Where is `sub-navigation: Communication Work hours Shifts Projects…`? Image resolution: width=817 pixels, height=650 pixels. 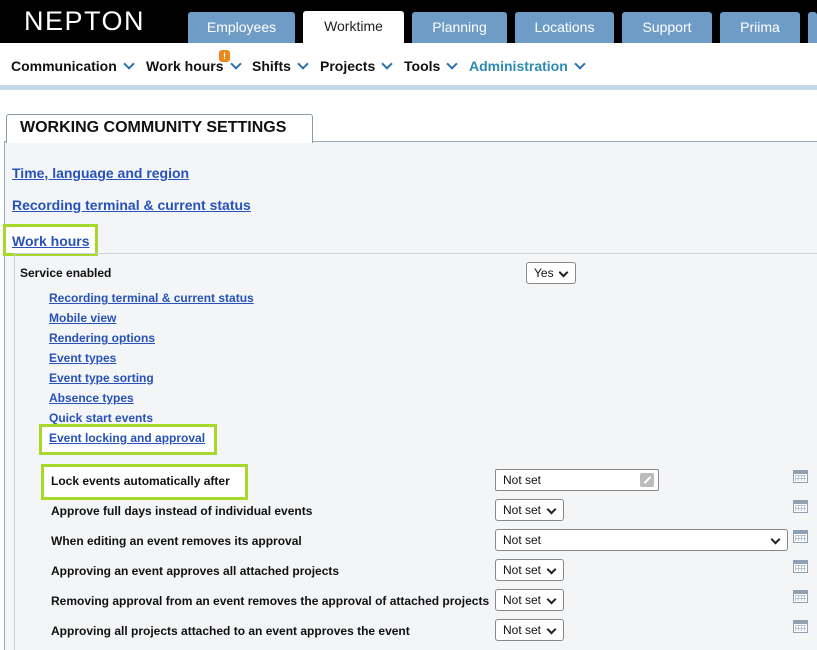
sub-navigation: Communication Work hours Shifts Projects… is located at coordinates (408, 64).